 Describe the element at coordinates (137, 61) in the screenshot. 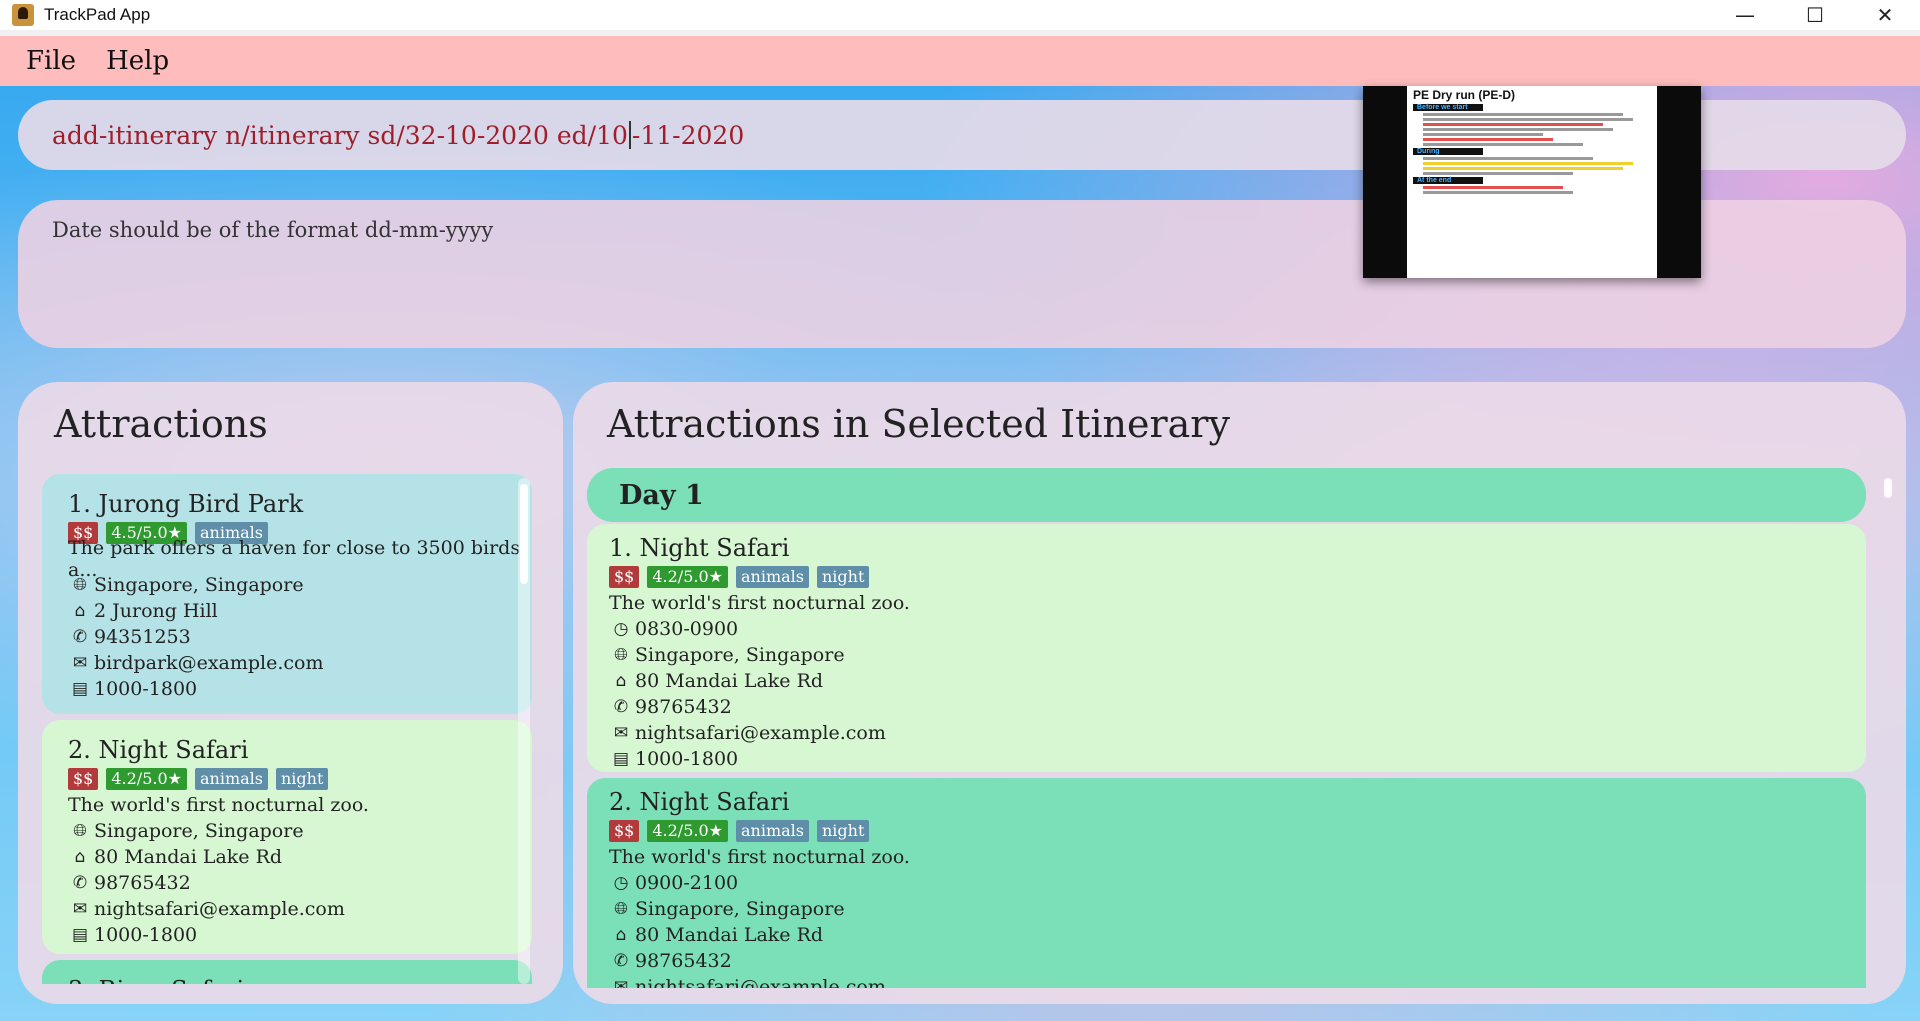

I see `menu-help: Help` at that location.